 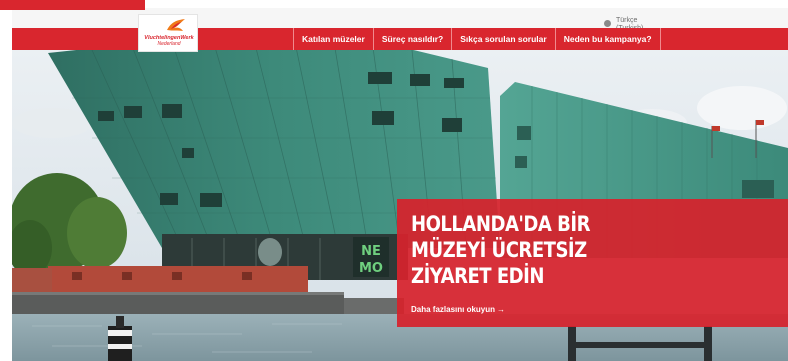 What do you see at coordinates (453, 309) in the screenshot?
I see `read-more-label: Daha fazlasını okuyun` at bounding box center [453, 309].